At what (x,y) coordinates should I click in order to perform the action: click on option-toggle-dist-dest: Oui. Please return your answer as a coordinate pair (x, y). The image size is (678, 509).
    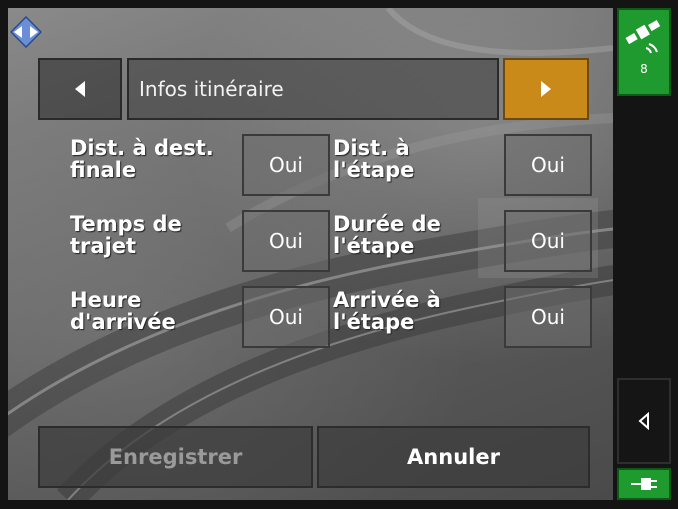
    Looking at the image, I should click on (286, 165).